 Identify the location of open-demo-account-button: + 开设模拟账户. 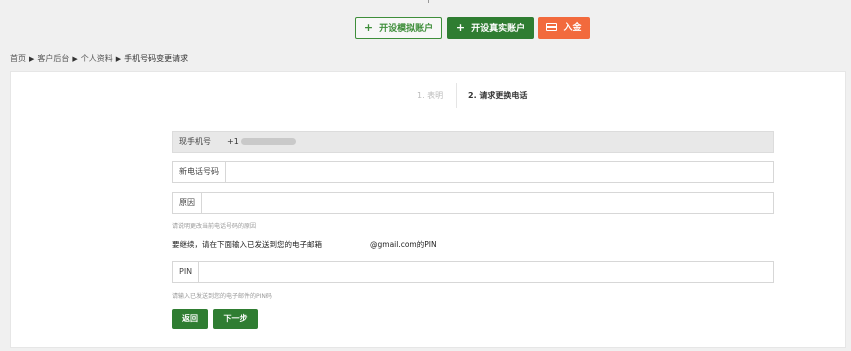
(398, 28).